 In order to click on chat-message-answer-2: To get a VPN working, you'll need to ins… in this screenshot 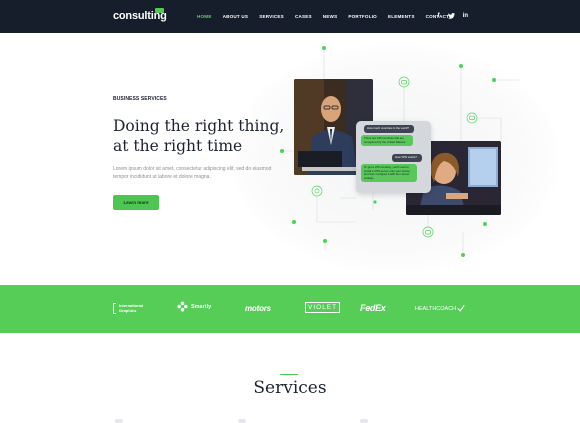, I will do `click(389, 173)`.